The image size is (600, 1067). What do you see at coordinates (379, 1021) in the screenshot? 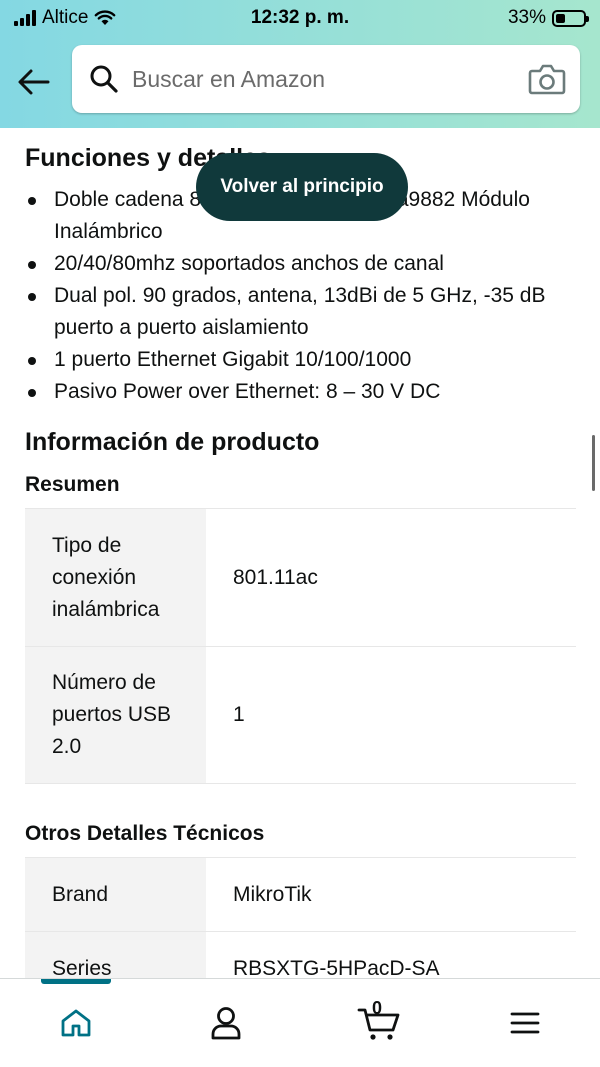
I see `nav-cart: 0` at bounding box center [379, 1021].